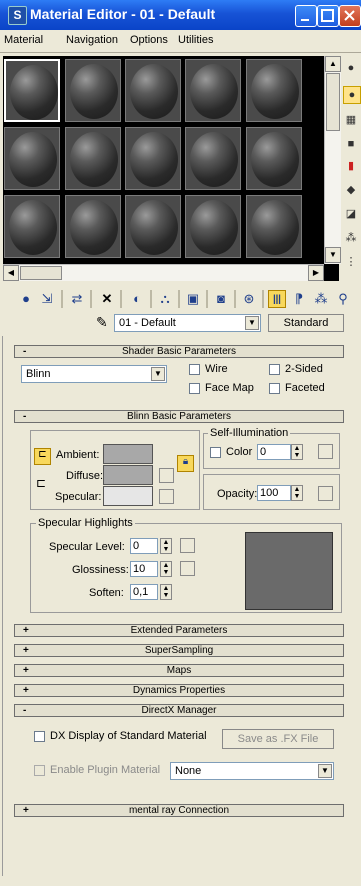  I want to click on show-map-icon: ◙, so click(221, 299).